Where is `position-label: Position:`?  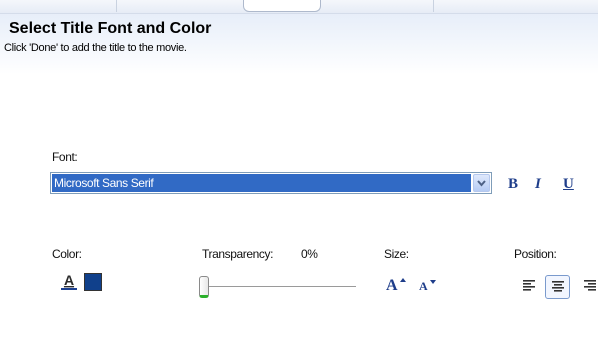
position-label: Position: is located at coordinates (535, 254).